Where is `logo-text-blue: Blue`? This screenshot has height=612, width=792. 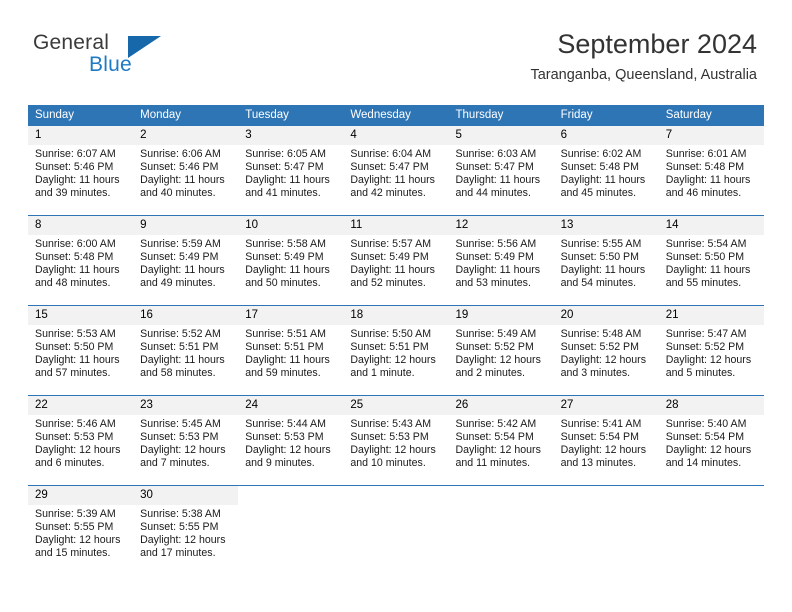 logo-text-blue: Blue is located at coordinates (110, 64).